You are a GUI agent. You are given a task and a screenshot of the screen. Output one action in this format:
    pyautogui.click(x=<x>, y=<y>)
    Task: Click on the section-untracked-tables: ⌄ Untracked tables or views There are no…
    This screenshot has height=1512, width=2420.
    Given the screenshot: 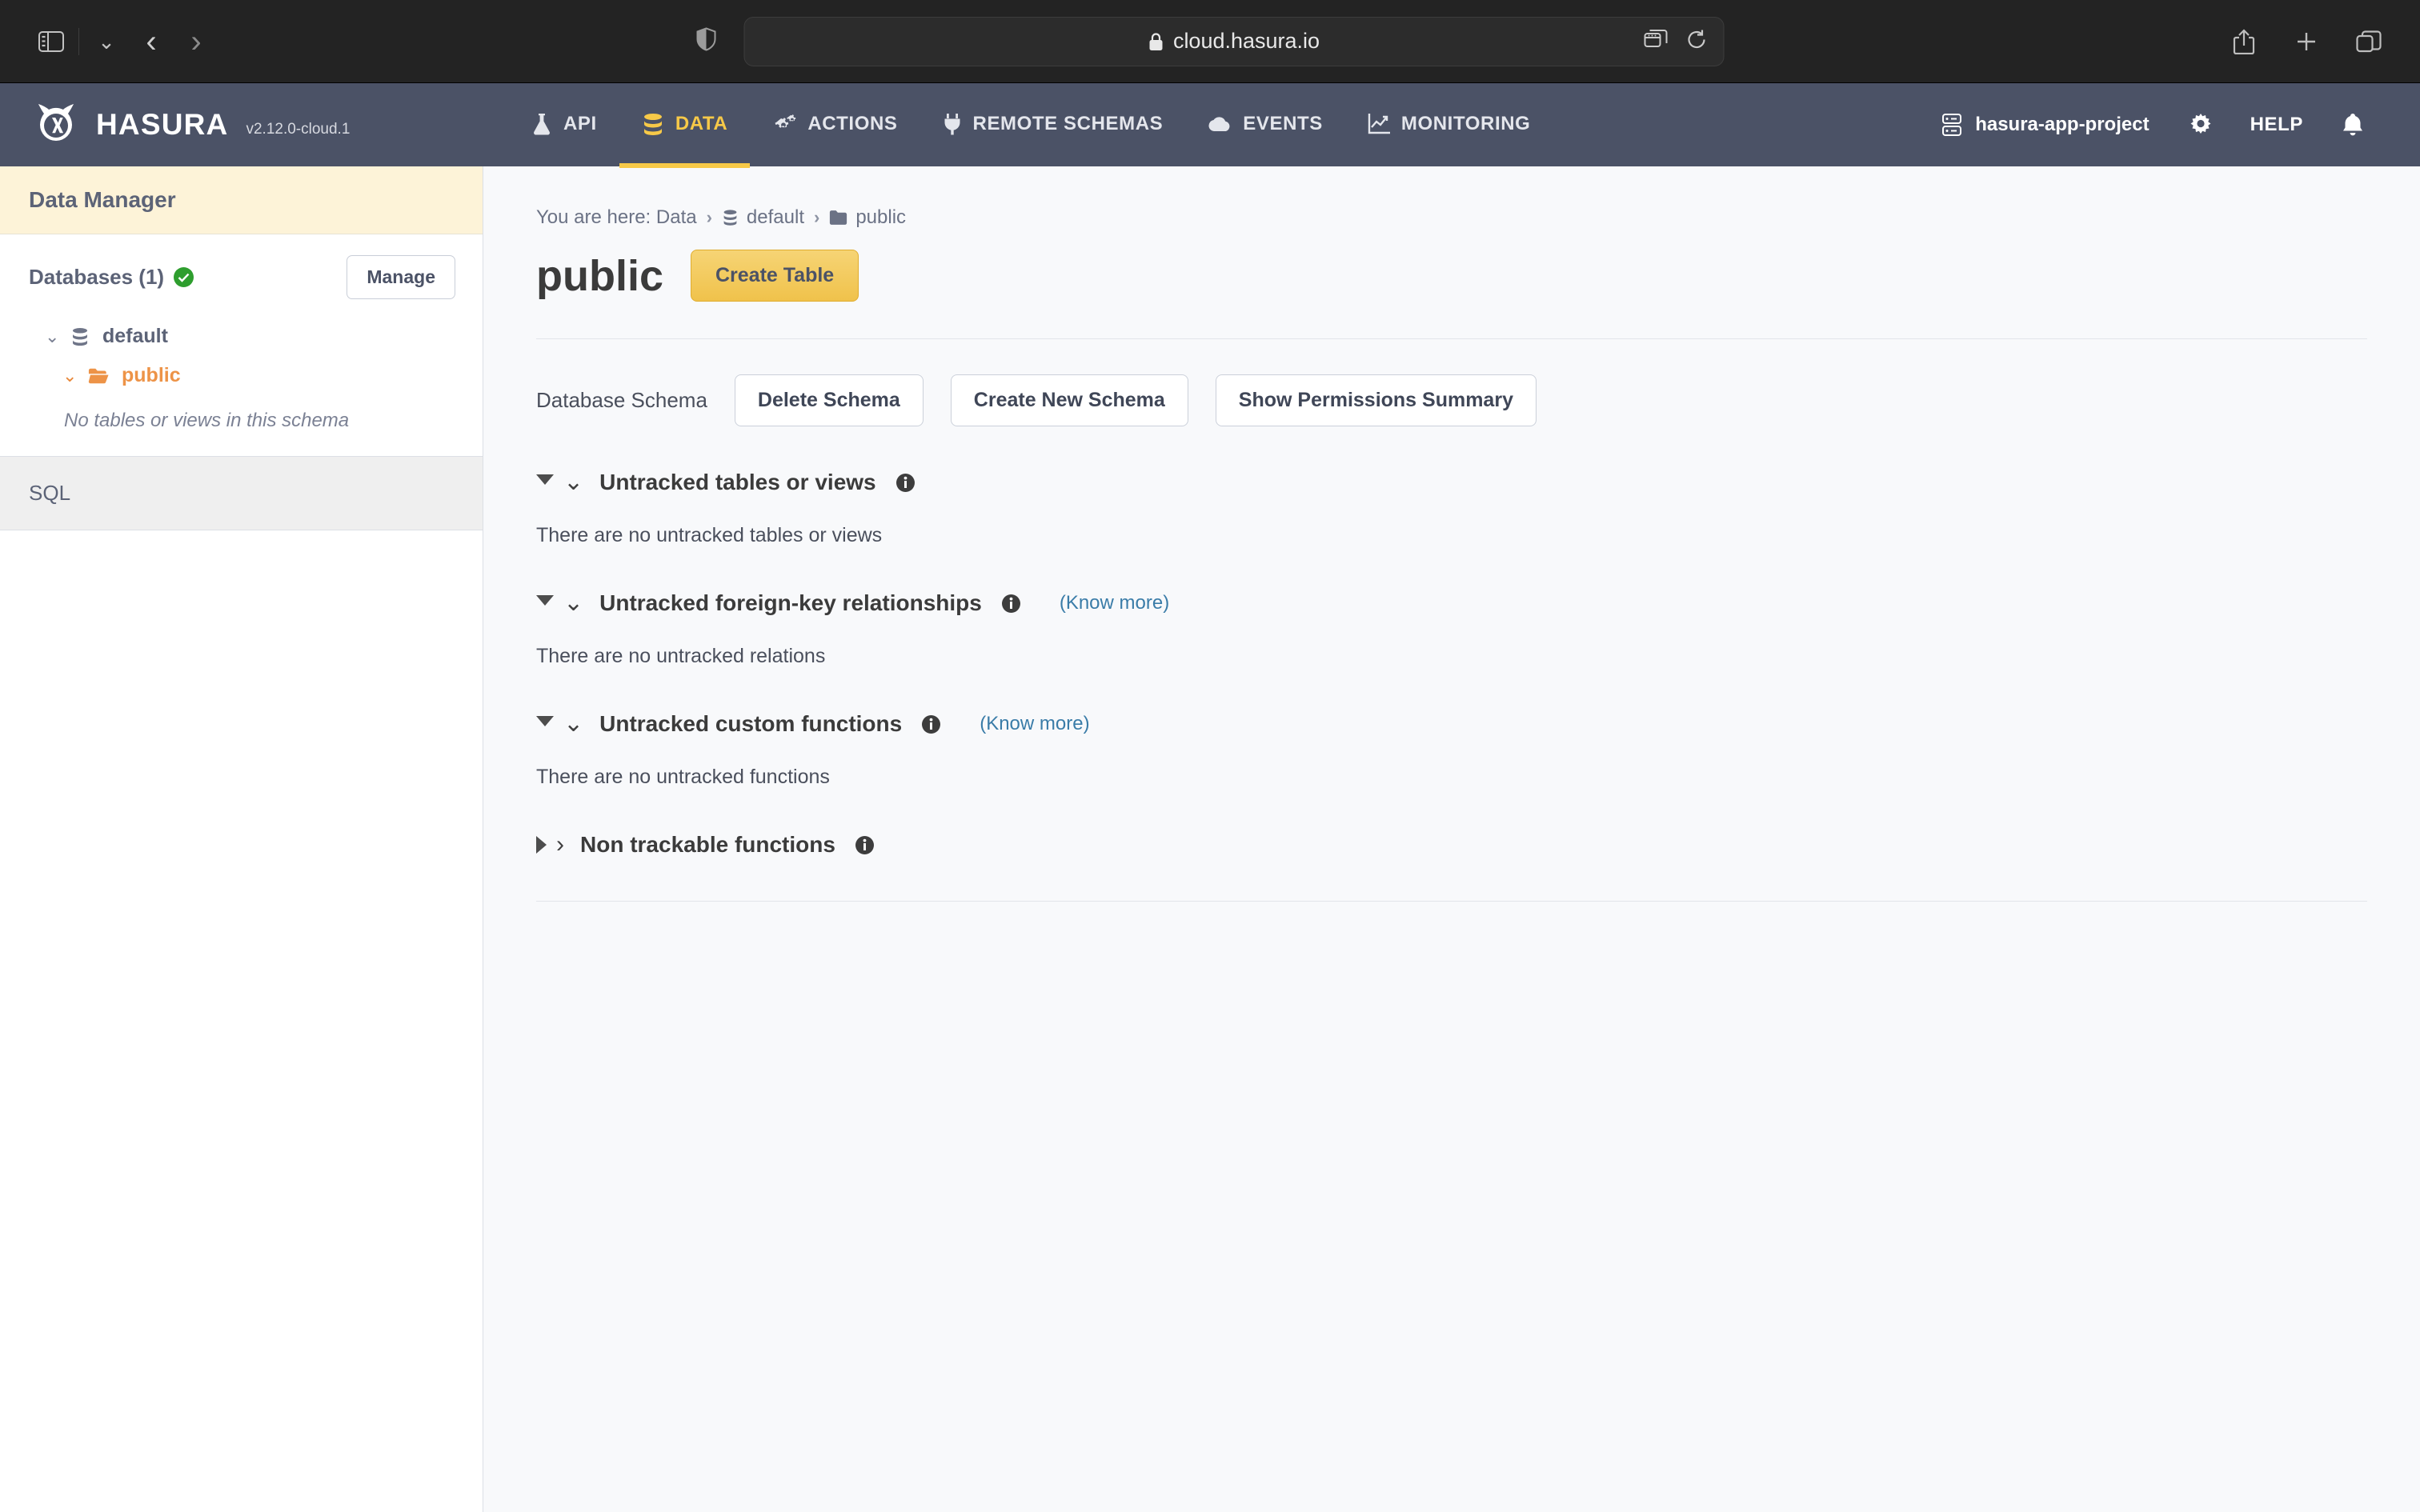 What is the action you would take?
    pyautogui.click(x=1451, y=508)
    